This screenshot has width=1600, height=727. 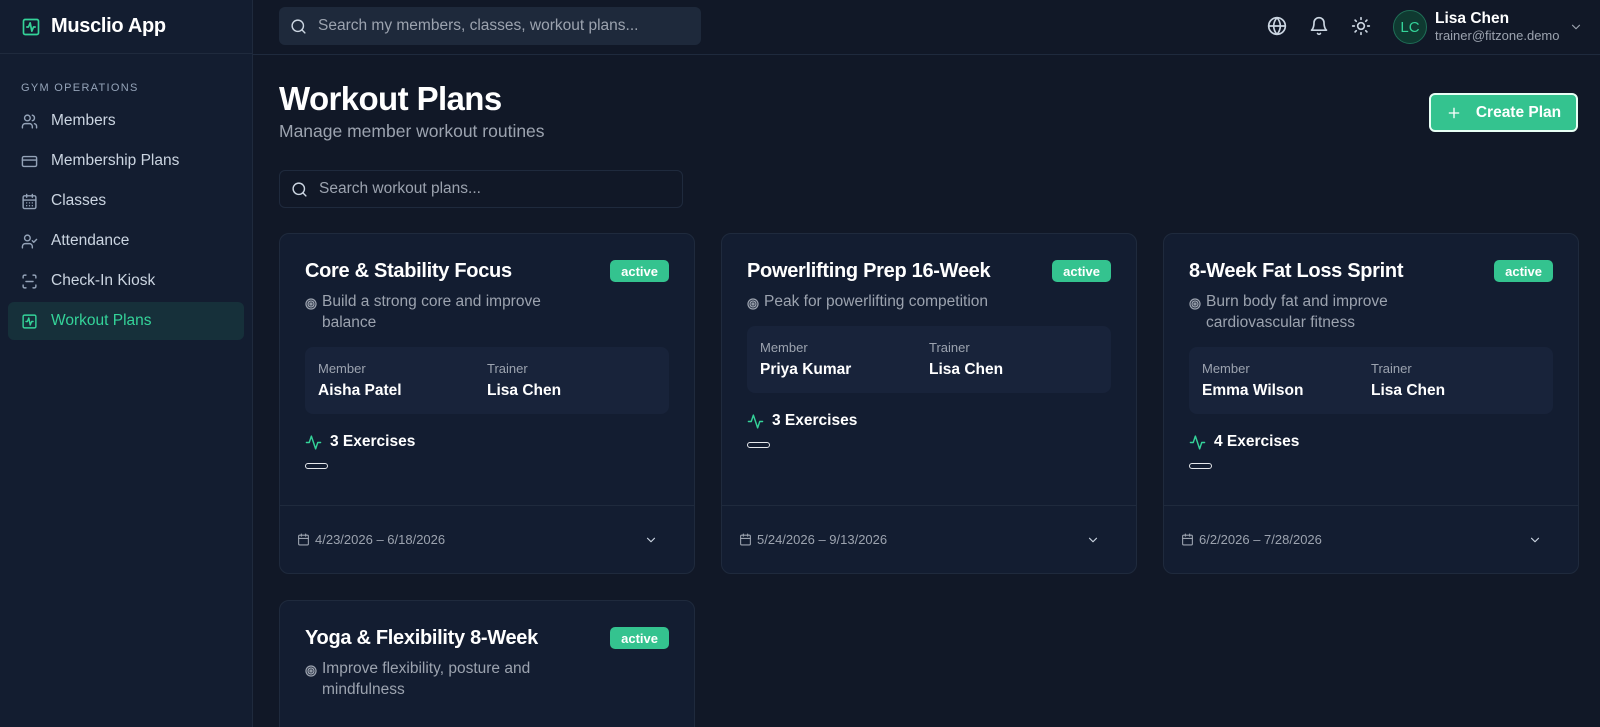 I want to click on plan-goal-text: Peak for powerlifting competition, so click(x=876, y=301).